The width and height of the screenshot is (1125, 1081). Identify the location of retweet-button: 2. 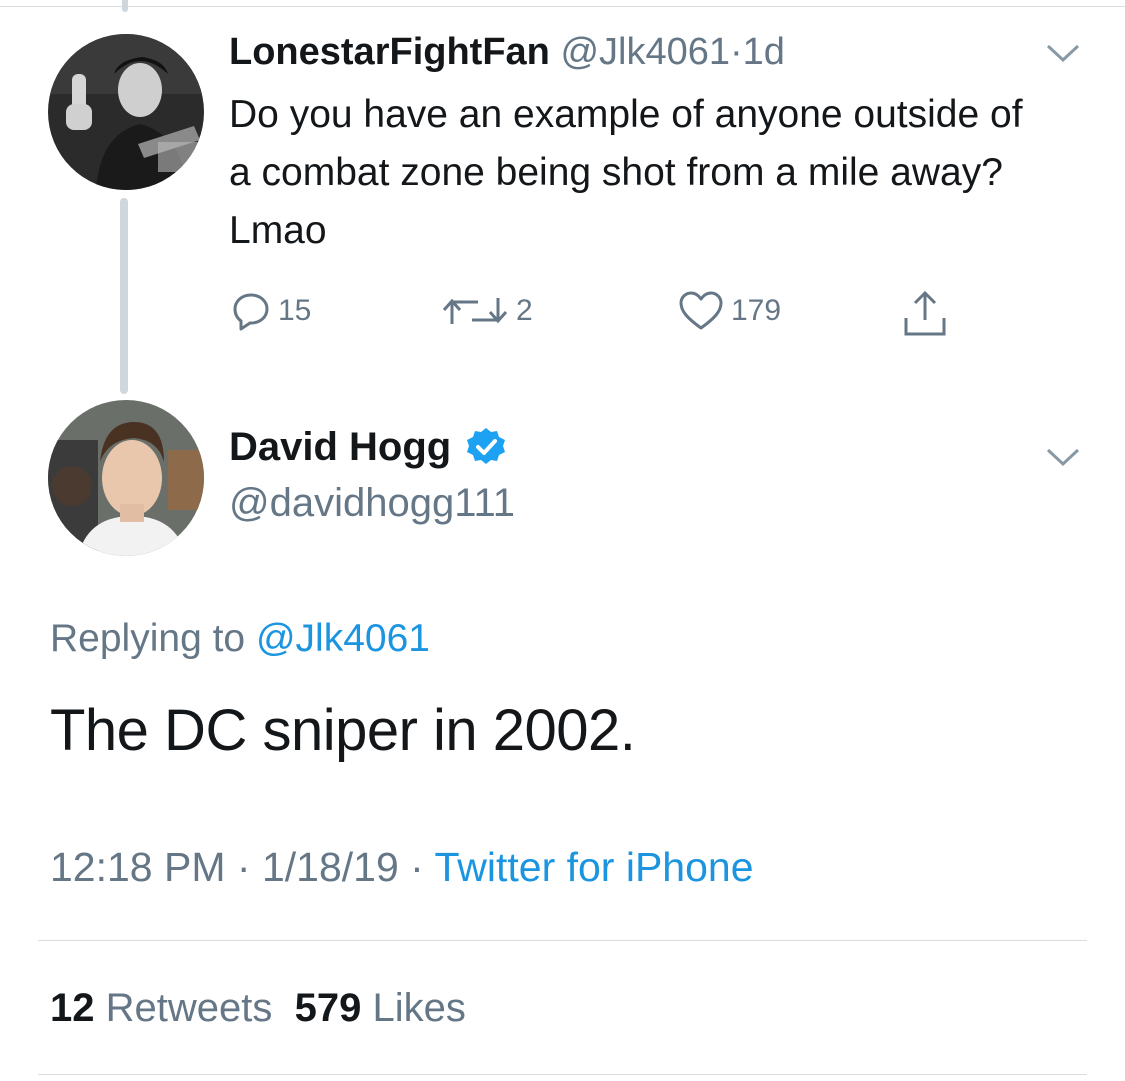
(486, 311).